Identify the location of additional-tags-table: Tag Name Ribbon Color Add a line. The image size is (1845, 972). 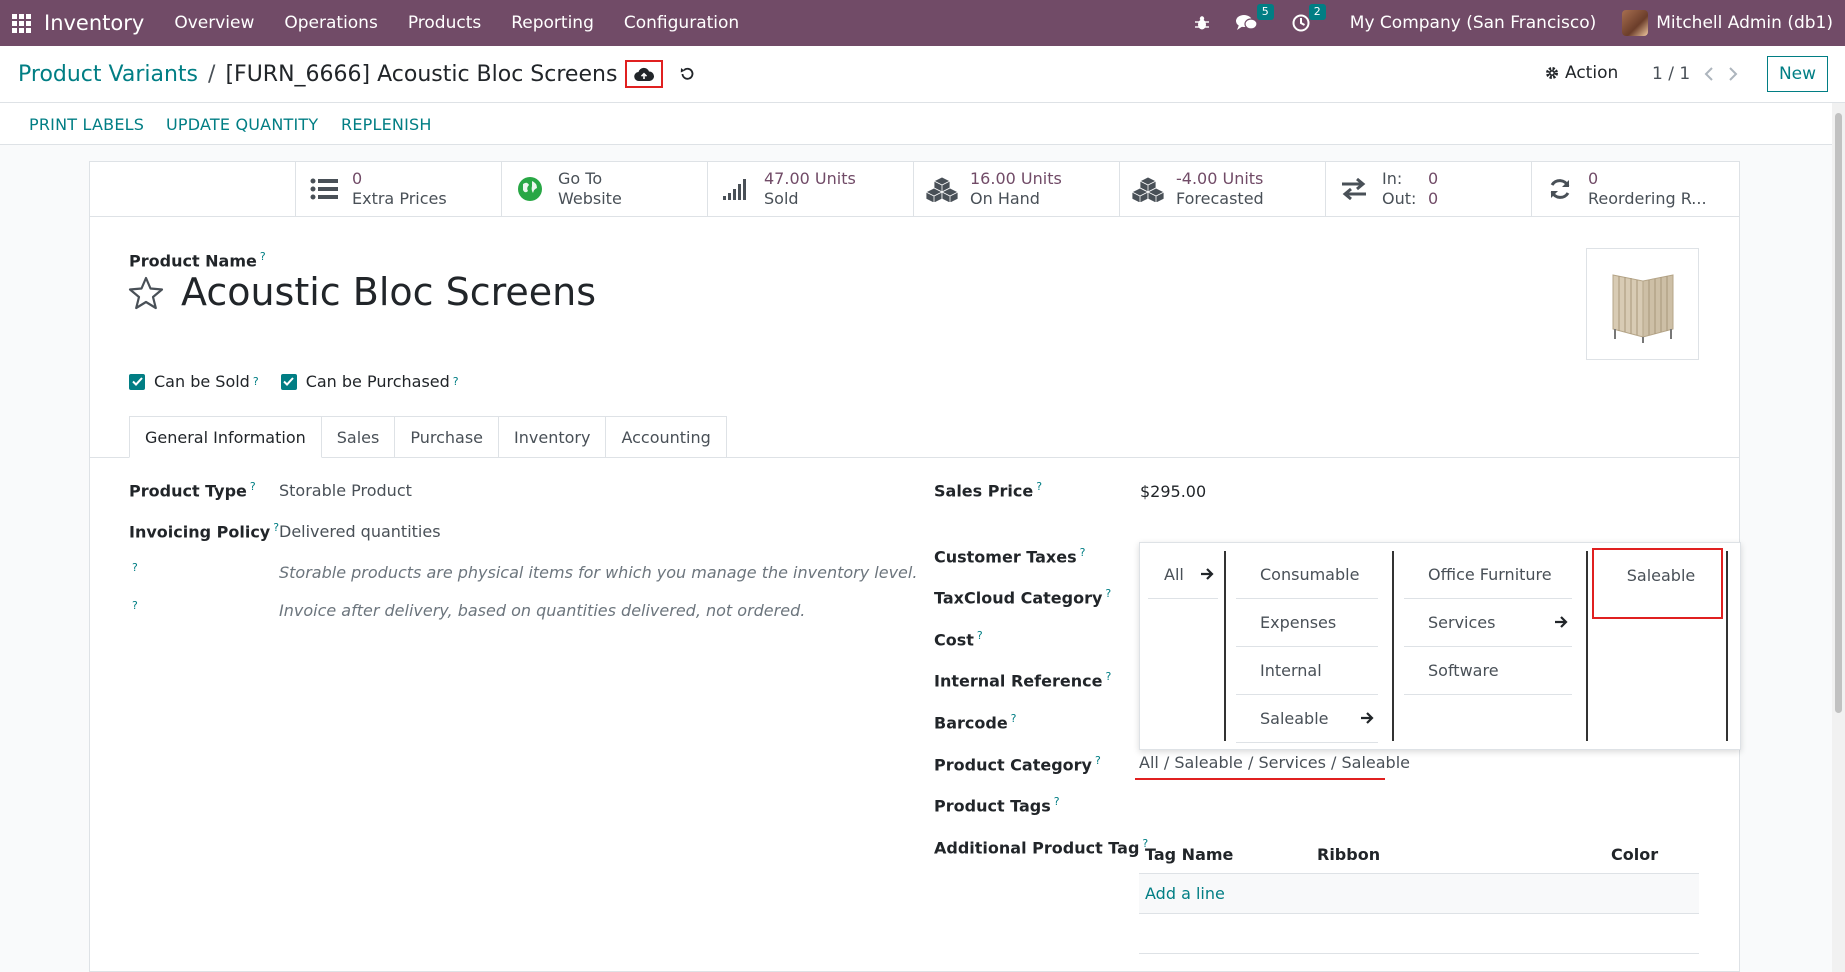
(1419, 896).